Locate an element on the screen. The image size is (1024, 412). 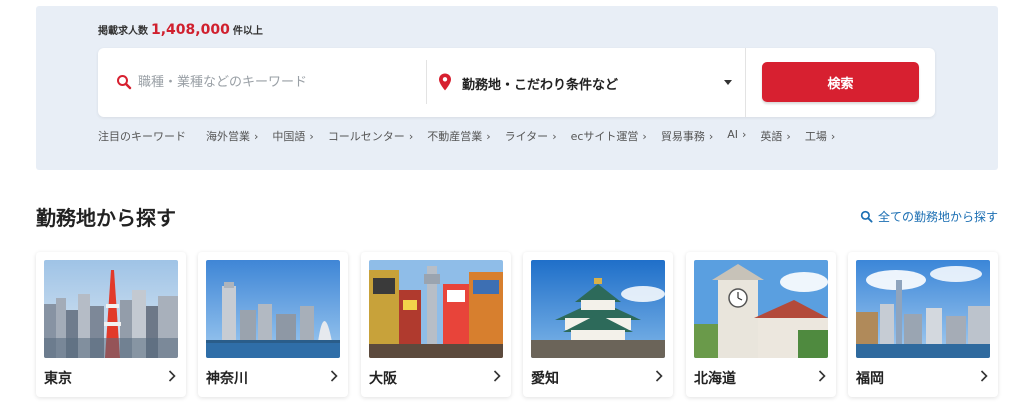
keyword-link: 英語 › is located at coordinates (775, 136).